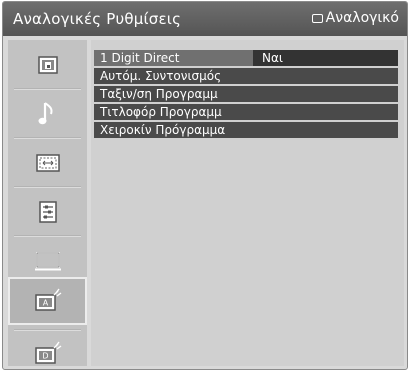 This screenshot has height=373, width=414. I want to click on menu-item-auto-tuning: Αυτόμ. Συντονισμός, so click(246, 76).